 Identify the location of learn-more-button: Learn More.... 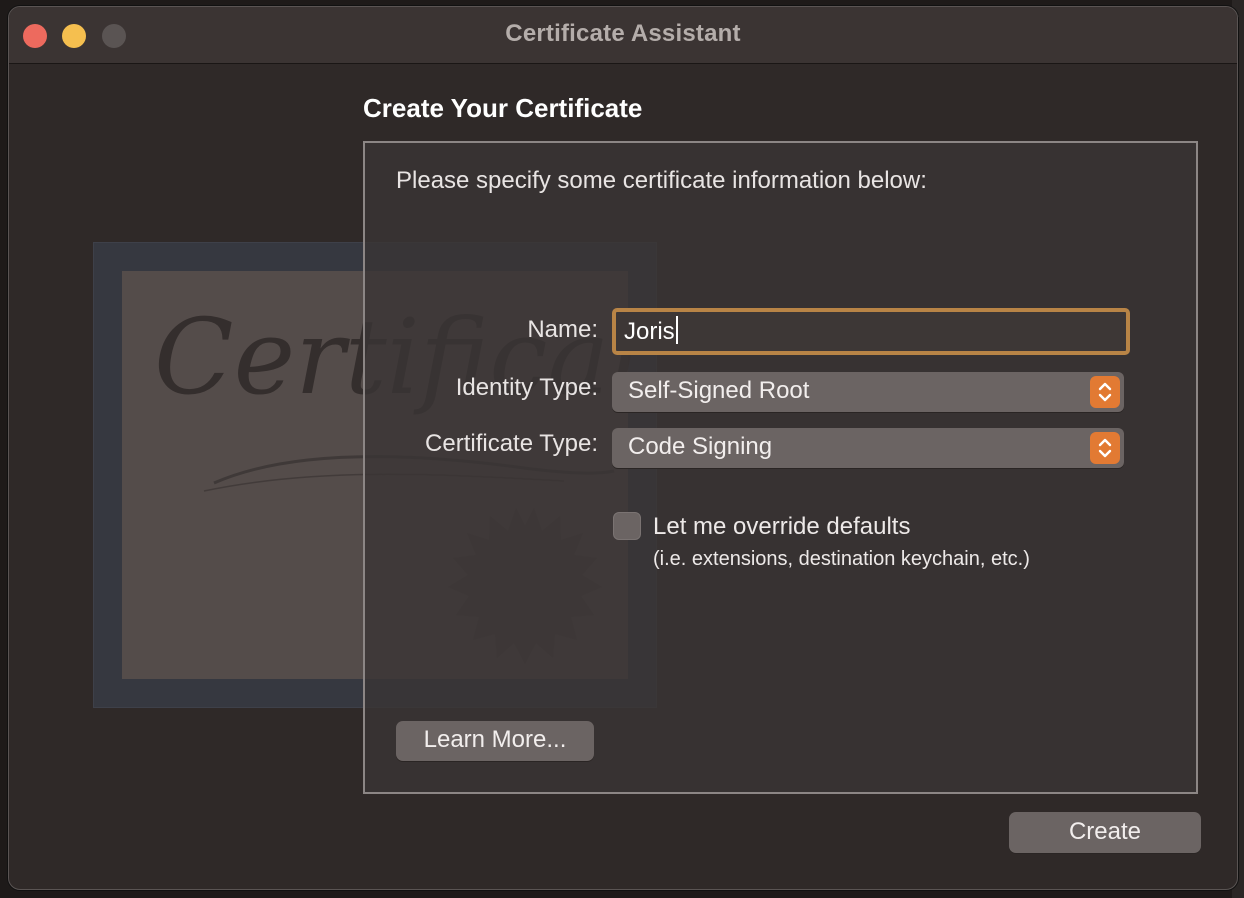
(495, 741).